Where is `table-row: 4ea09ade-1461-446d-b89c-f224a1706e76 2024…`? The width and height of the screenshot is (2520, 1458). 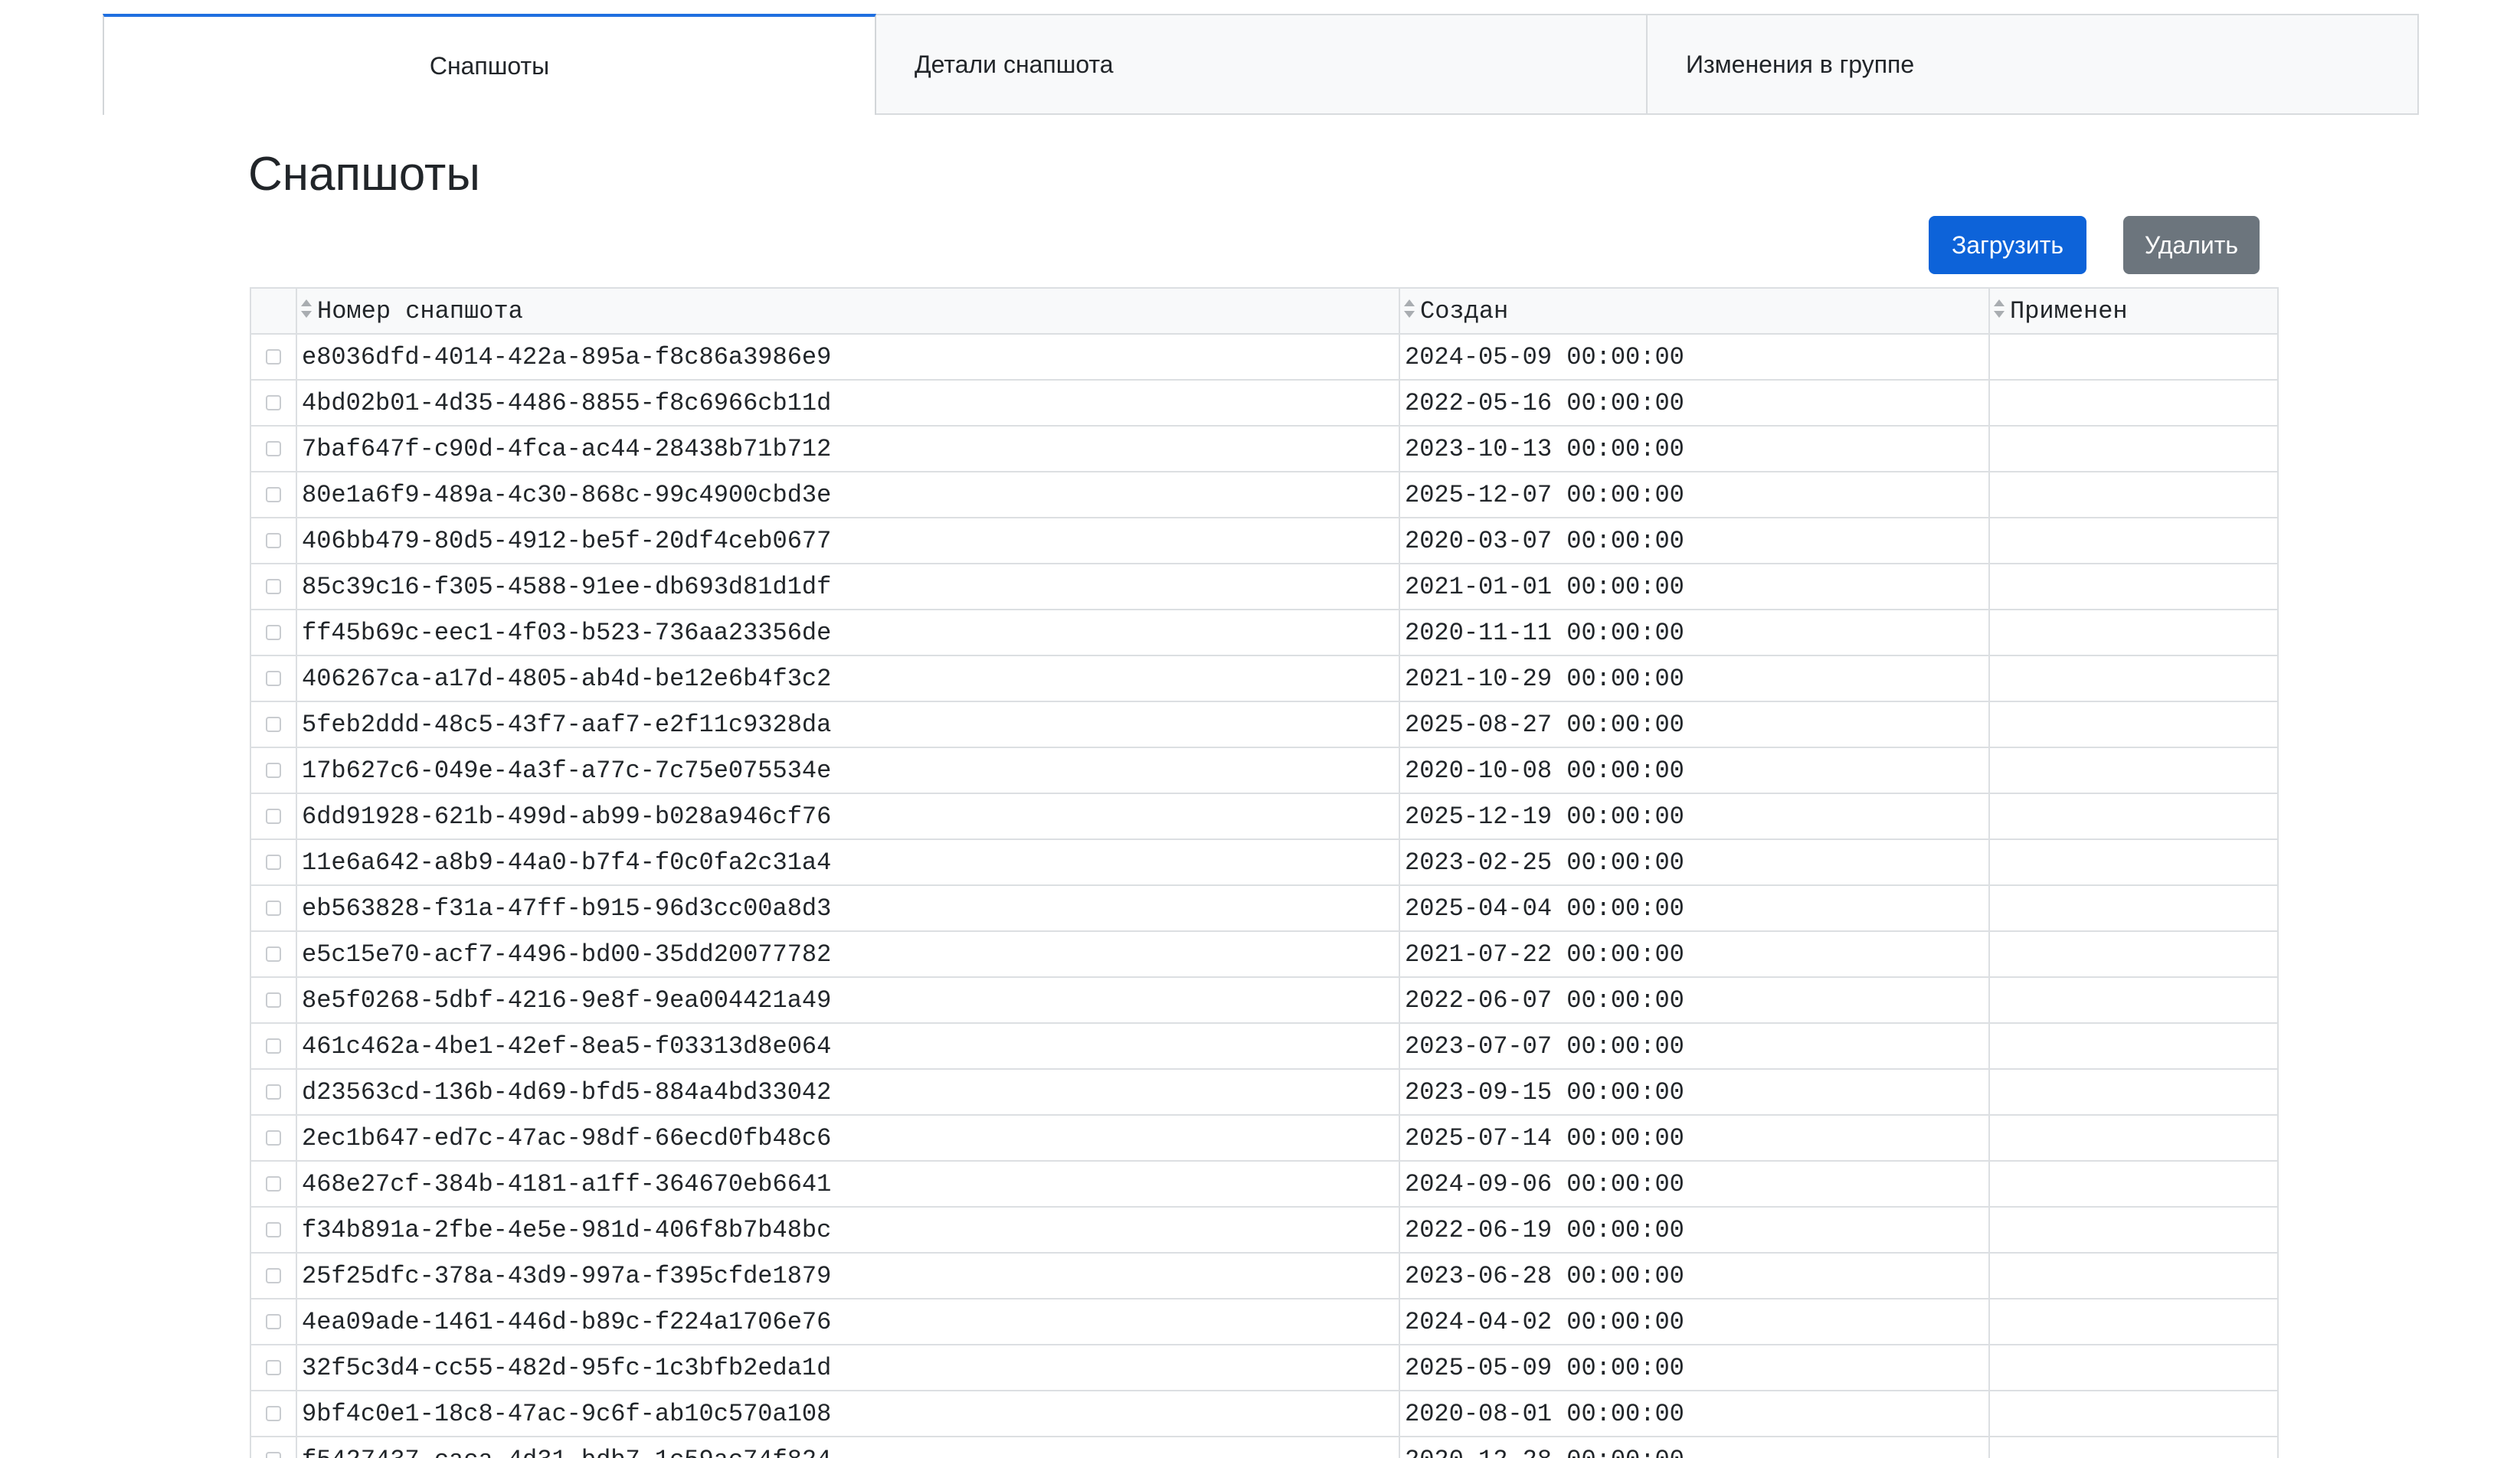
table-row: 4ea09ade-1461-446d-b89c-f224a1706e76 2024… is located at coordinates (1264, 1321).